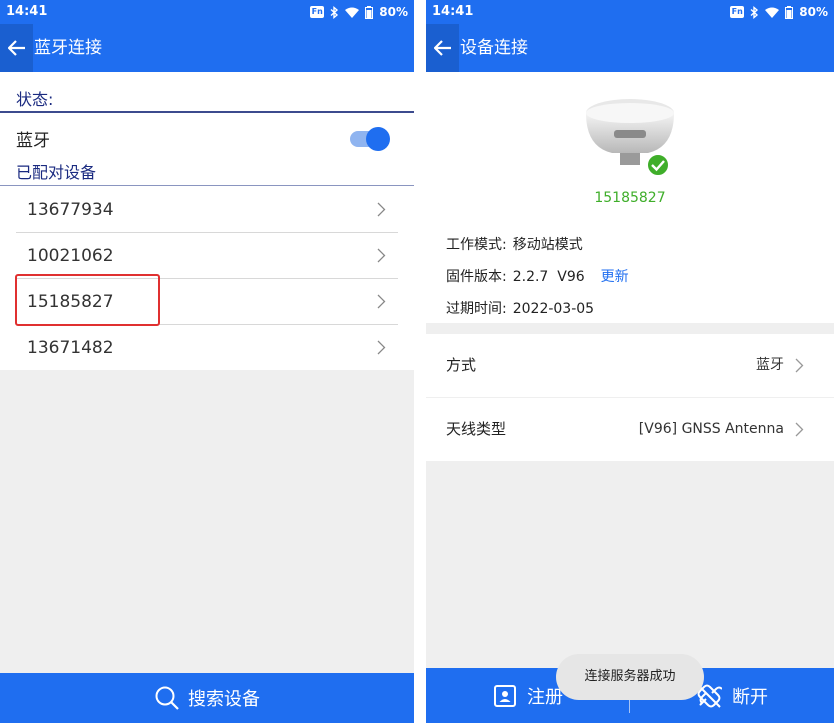 This screenshot has height=723, width=834. Describe the element at coordinates (87, 300) in the screenshot. I see `selected-device-highlight` at that location.